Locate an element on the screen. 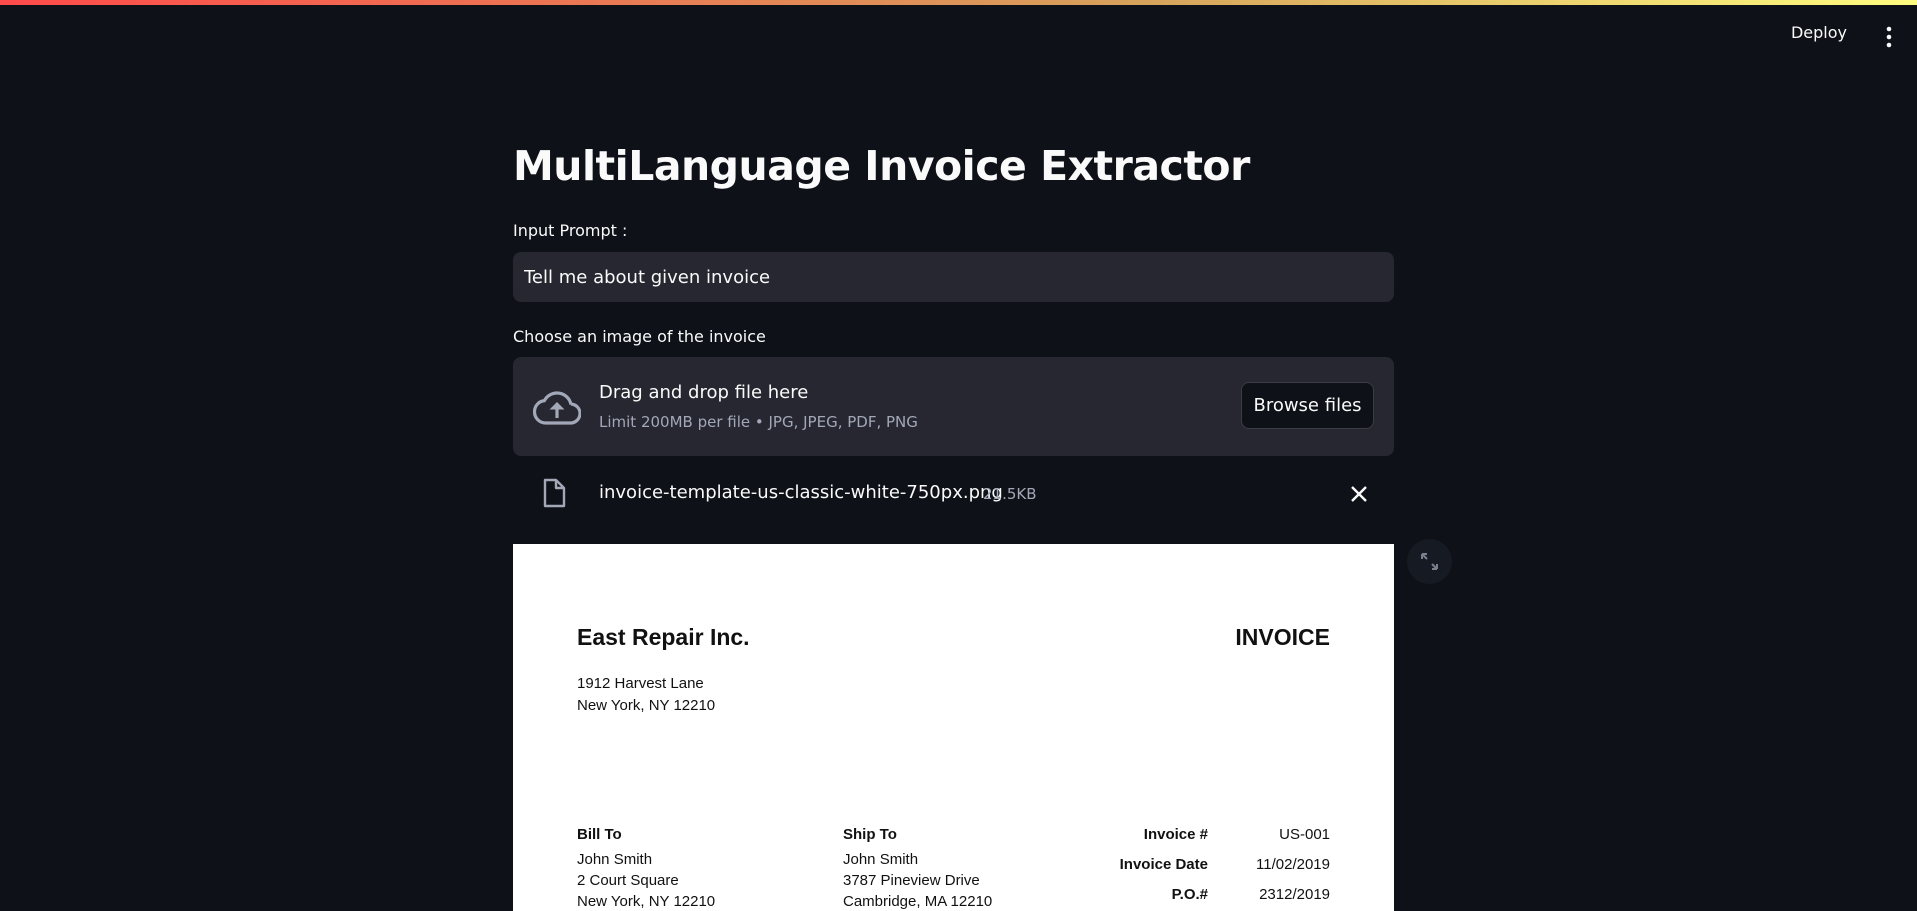 The image size is (1917, 911). invoice-address-line1: 1912 Harvest Lane is located at coordinates (640, 683).